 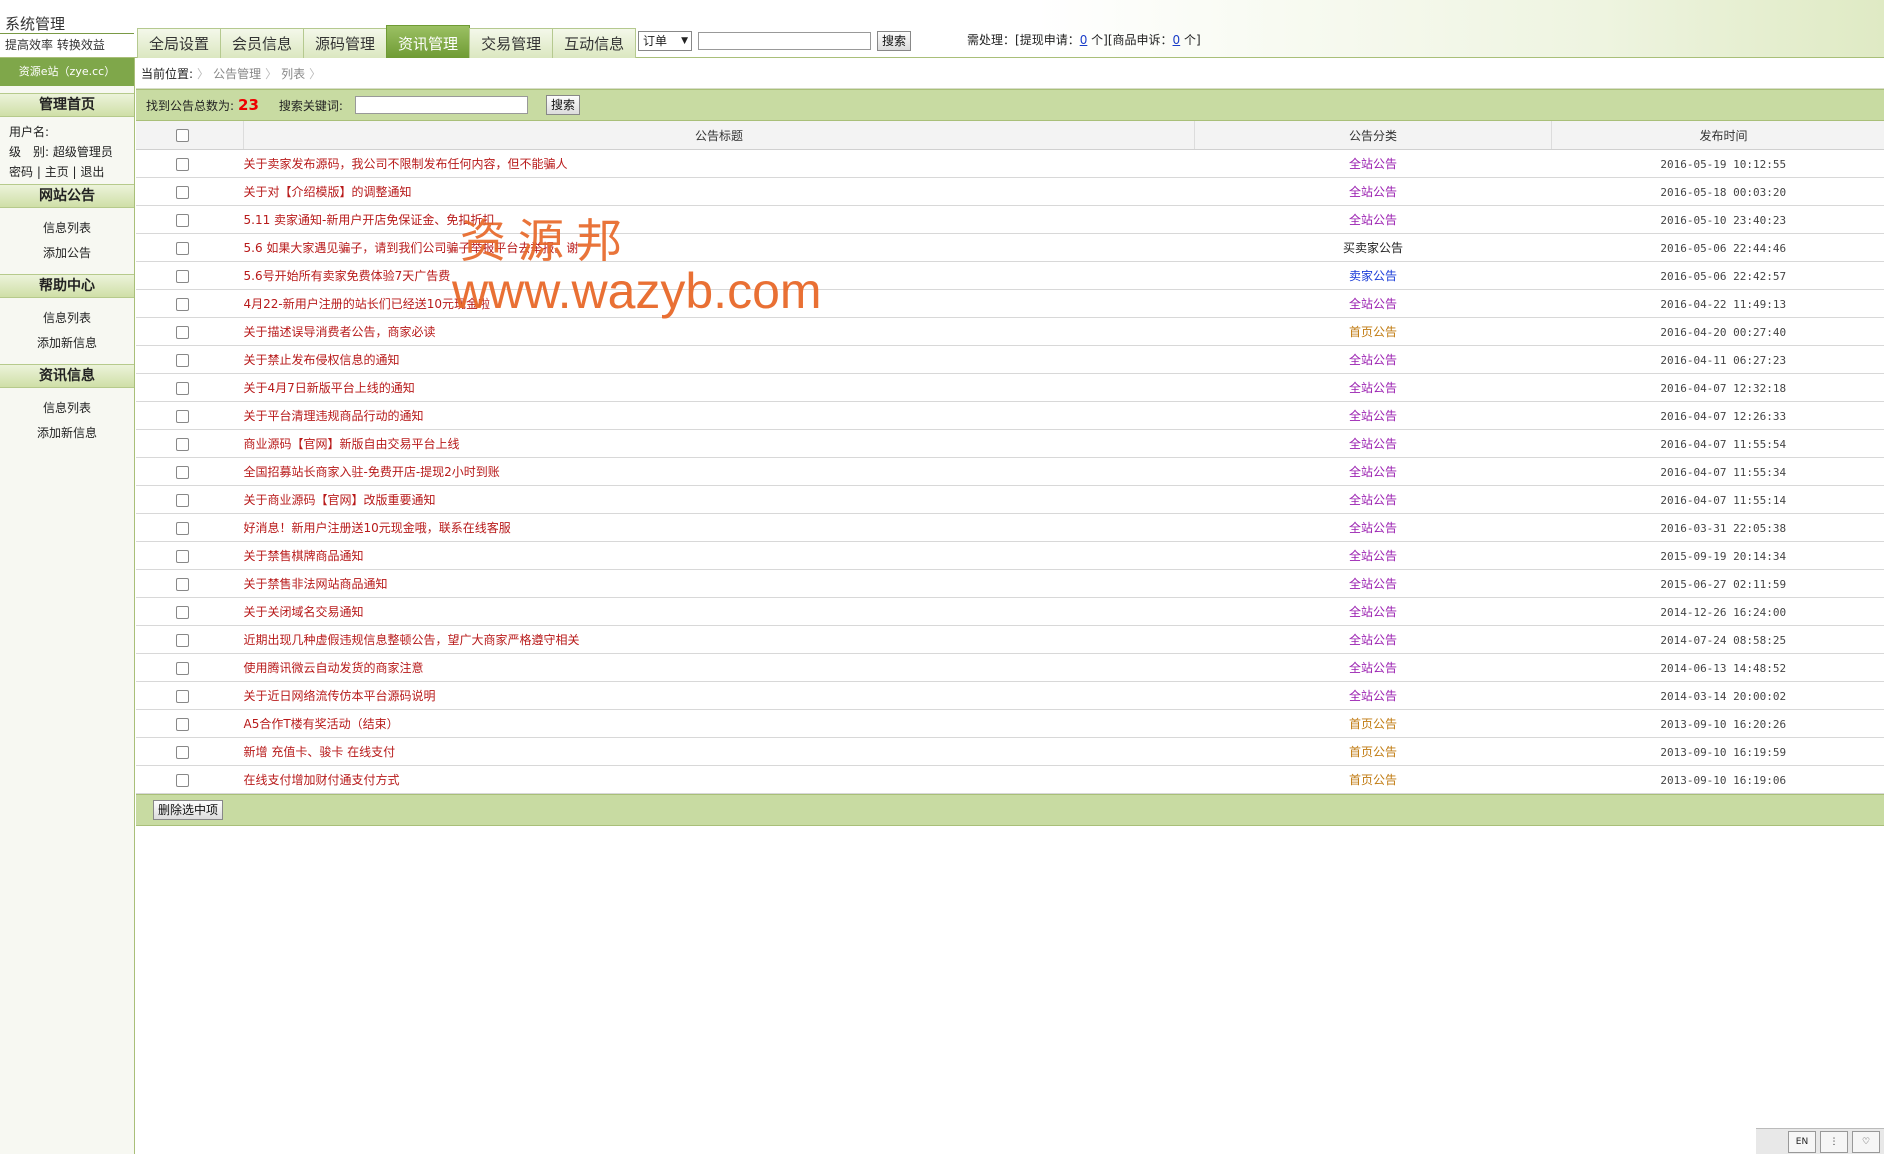 What do you see at coordinates (334, 668) in the screenshot?
I see `notice-title-link: 使用腾讯微云自动发货的商家注意` at bounding box center [334, 668].